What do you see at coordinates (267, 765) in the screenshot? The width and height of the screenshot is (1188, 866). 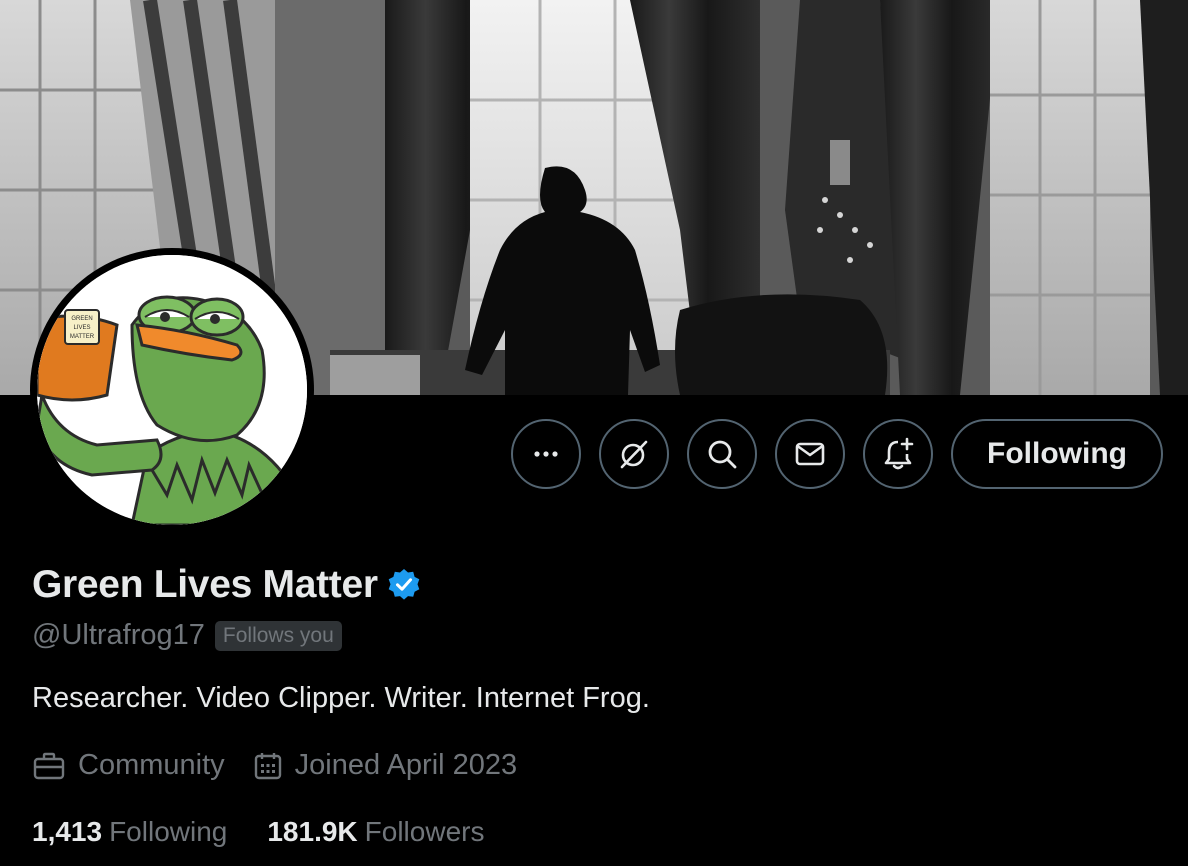 I see `calendar-icon` at bounding box center [267, 765].